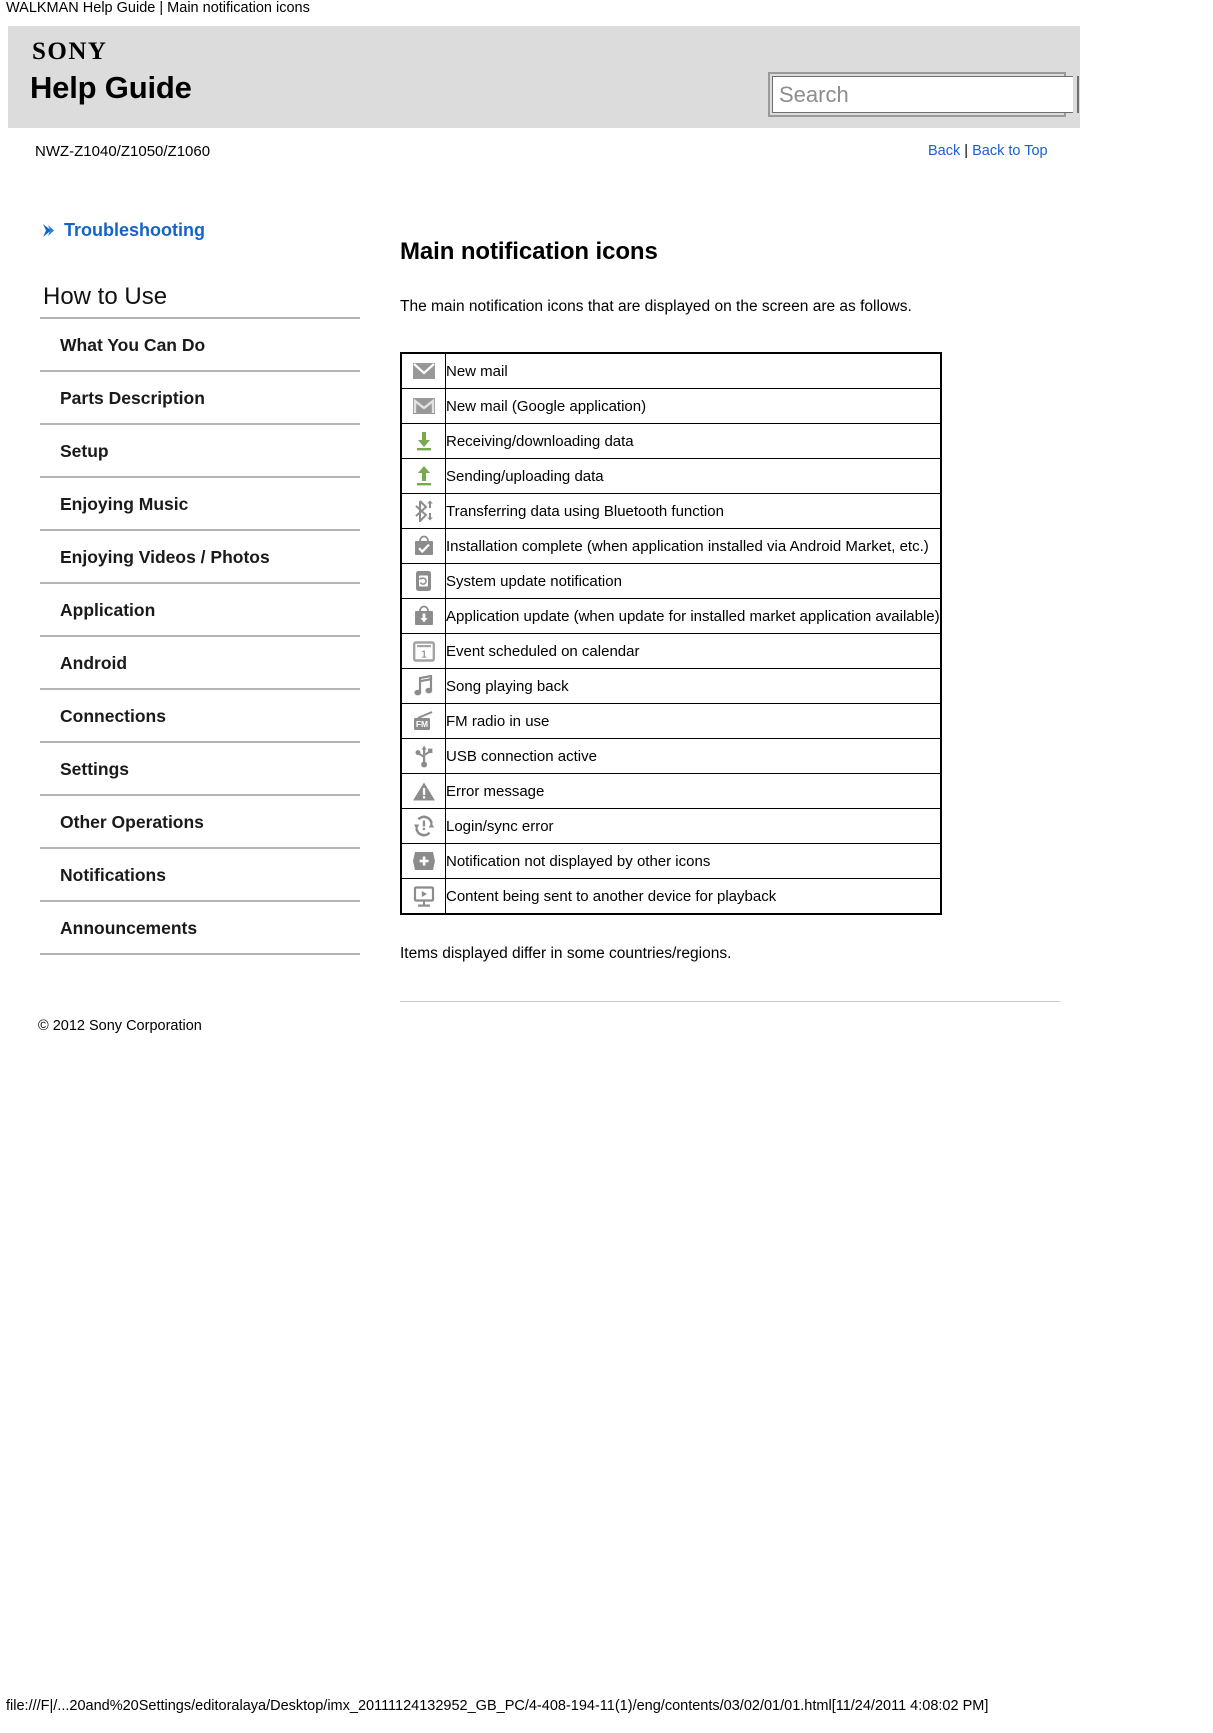 The height and width of the screenshot is (1733, 1213). I want to click on row-description: New mail (Google application), so click(693, 406).